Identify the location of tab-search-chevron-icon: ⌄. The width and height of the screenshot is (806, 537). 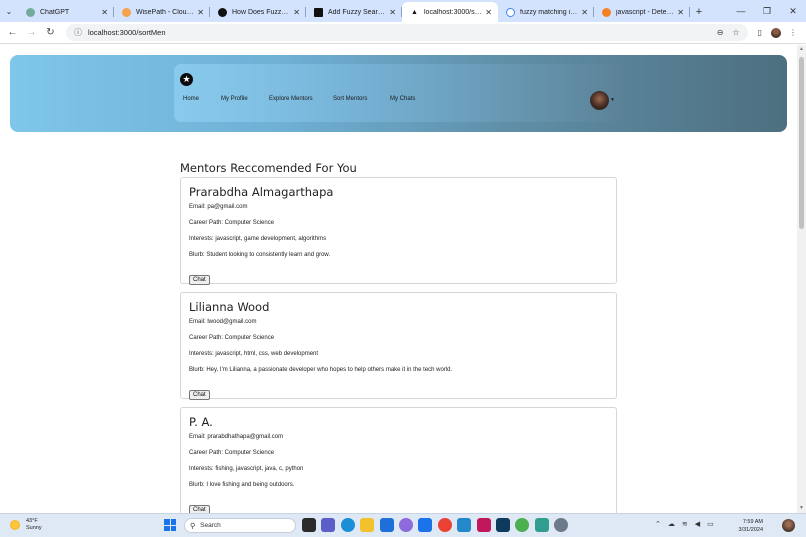
(9, 11).